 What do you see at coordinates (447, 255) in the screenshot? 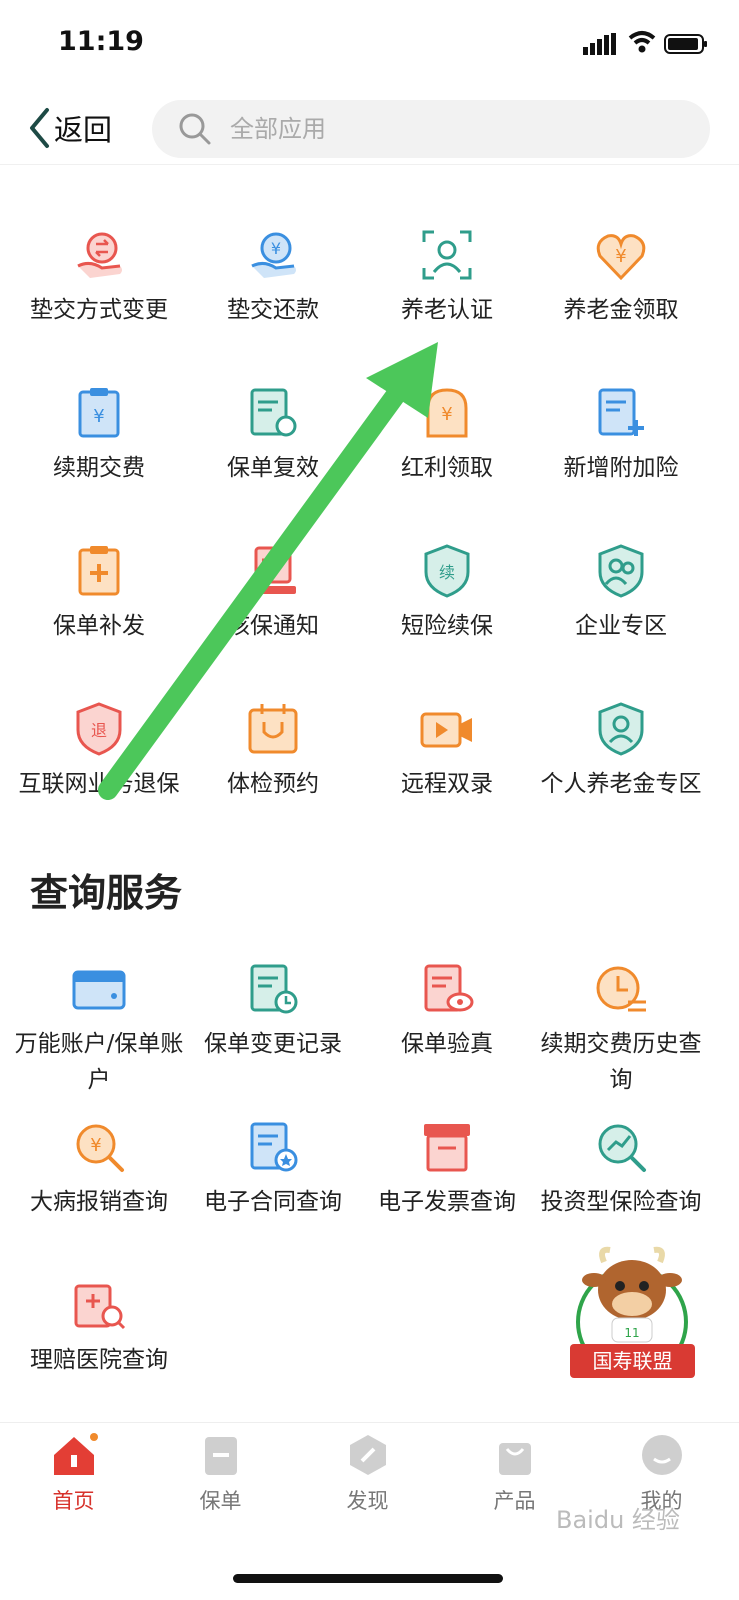
I see `face-scan-icon` at bounding box center [447, 255].